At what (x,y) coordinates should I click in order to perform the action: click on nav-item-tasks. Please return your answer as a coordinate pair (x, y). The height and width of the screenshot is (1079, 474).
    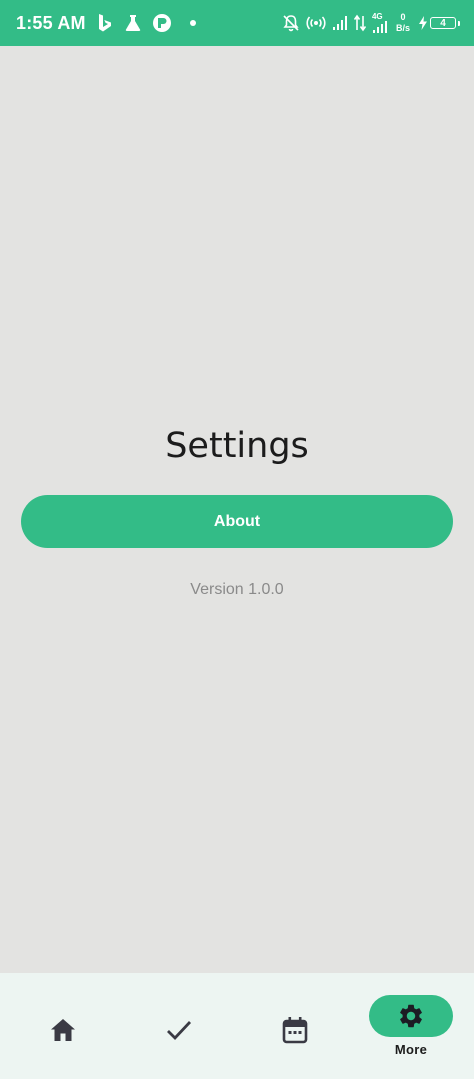
    Looking at the image, I should click on (179, 1026).